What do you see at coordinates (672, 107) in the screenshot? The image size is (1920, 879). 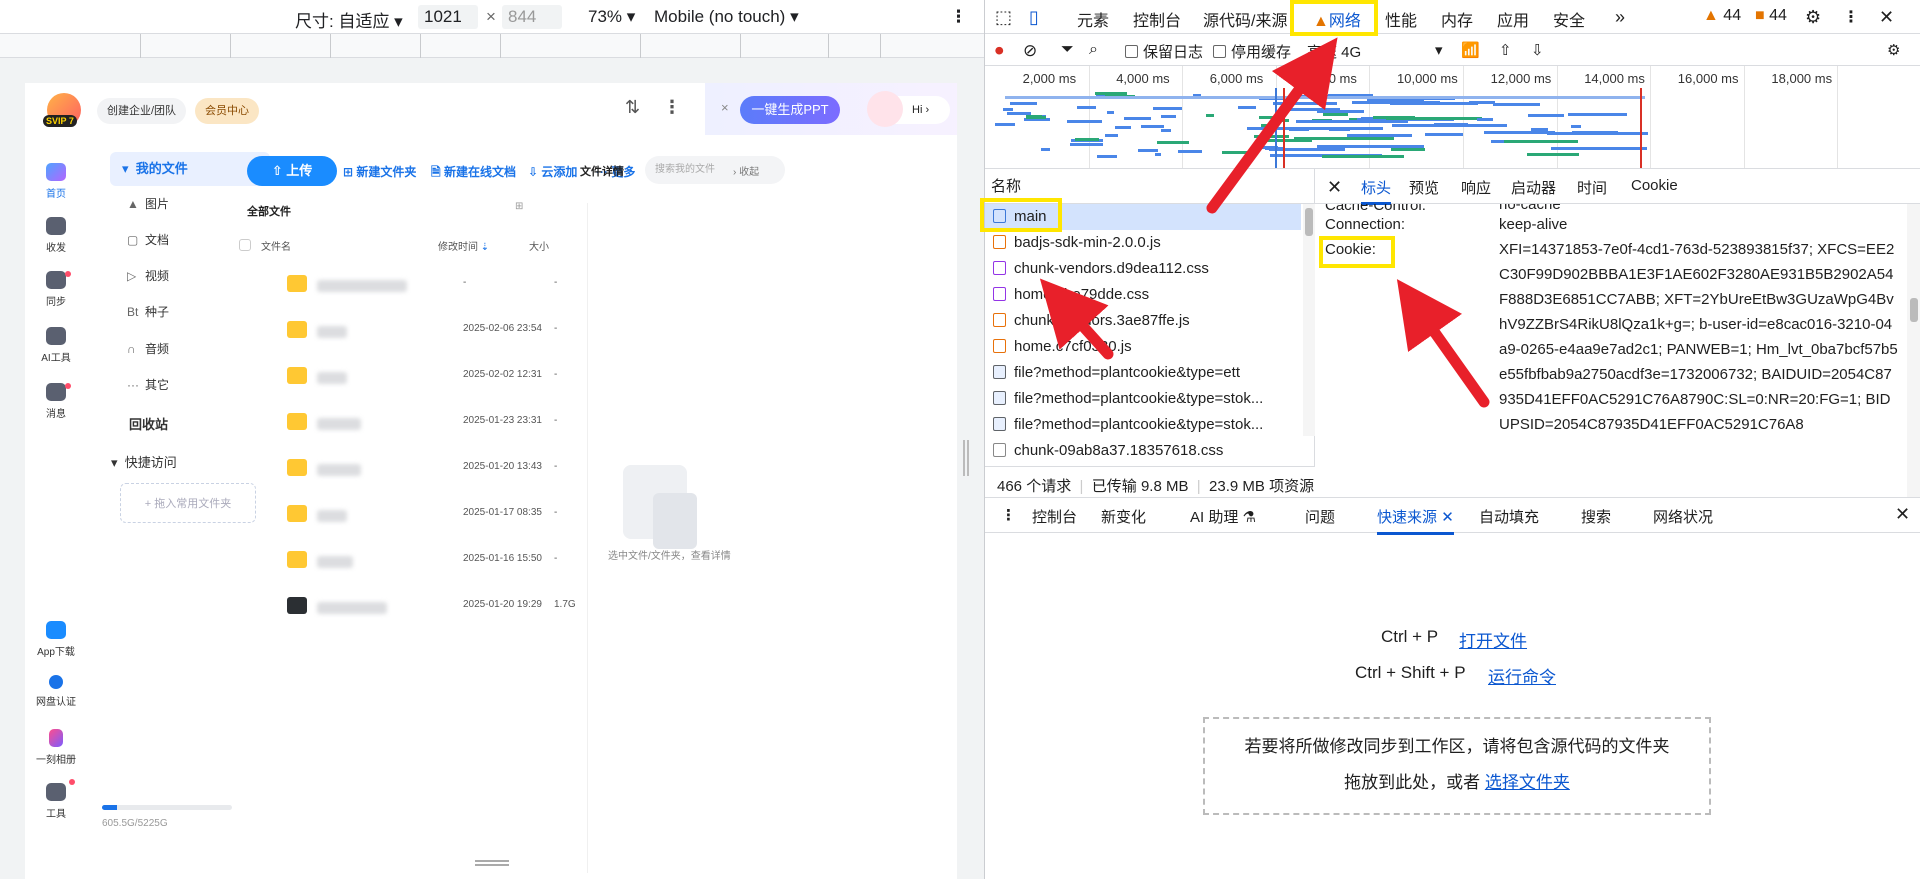 I see `more-icon: ⋮` at bounding box center [672, 107].